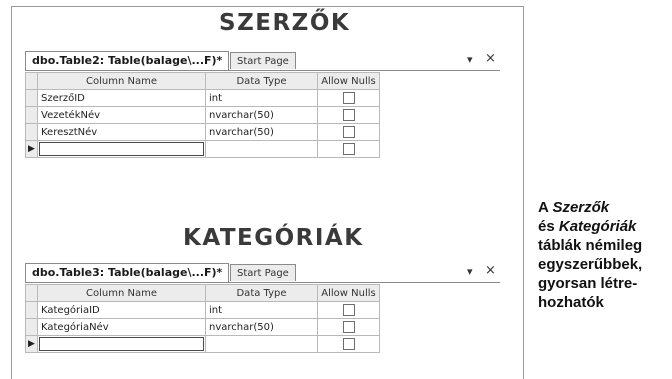 The image size is (672, 379). I want to click on column-name-cell: SzerzőID, so click(121, 98).